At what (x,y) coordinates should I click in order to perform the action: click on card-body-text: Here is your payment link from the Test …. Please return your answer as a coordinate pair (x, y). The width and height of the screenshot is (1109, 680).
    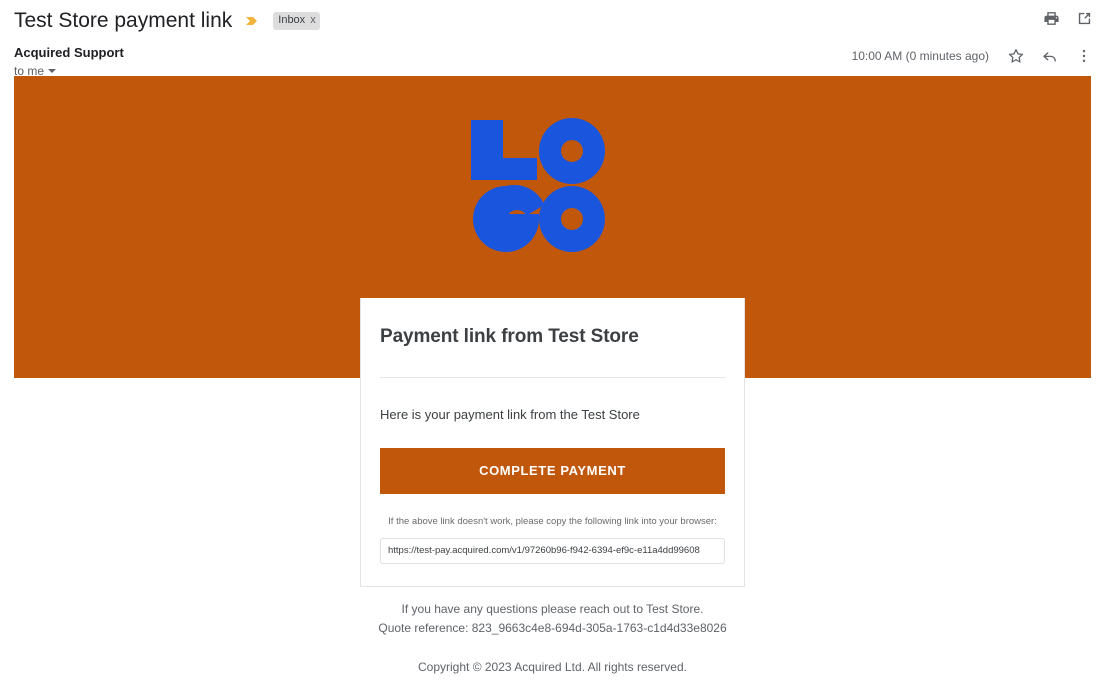
    Looking at the image, I should click on (510, 414).